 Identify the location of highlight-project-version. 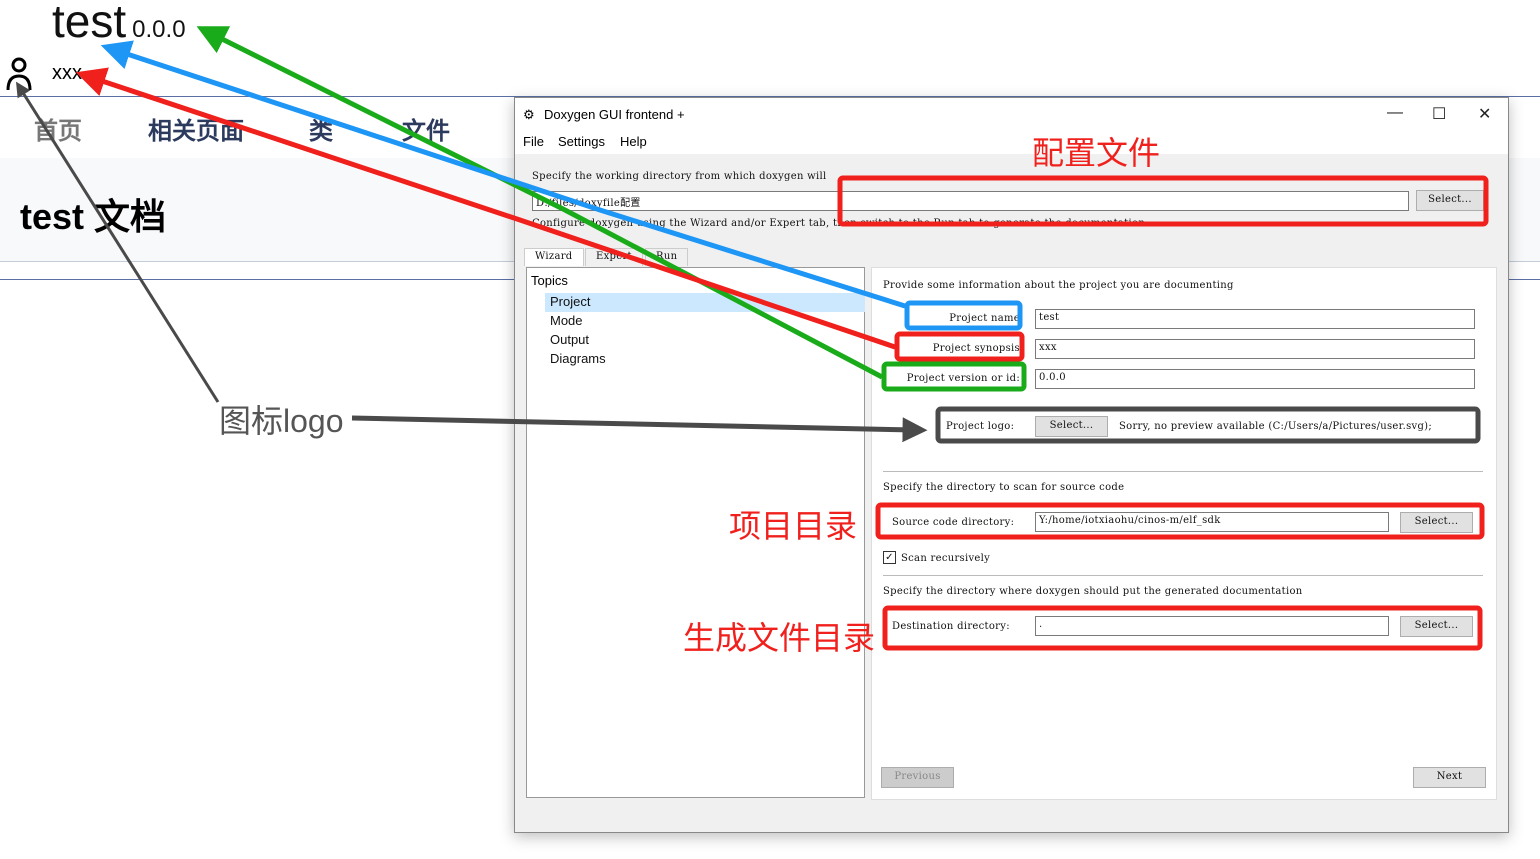
(954, 376).